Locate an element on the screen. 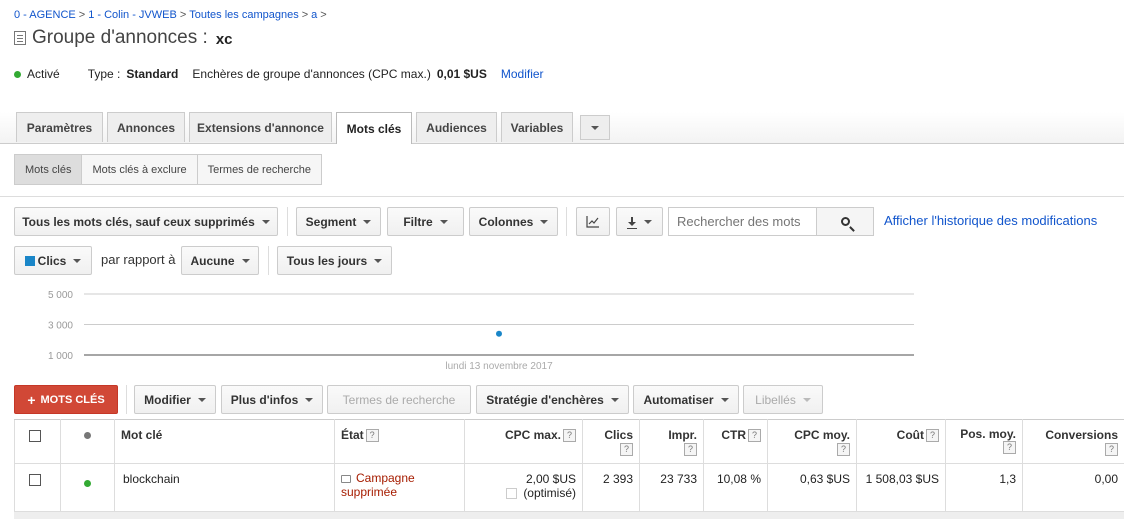 This screenshot has width=1124, height=519. segment-label: Segment is located at coordinates (331, 221).